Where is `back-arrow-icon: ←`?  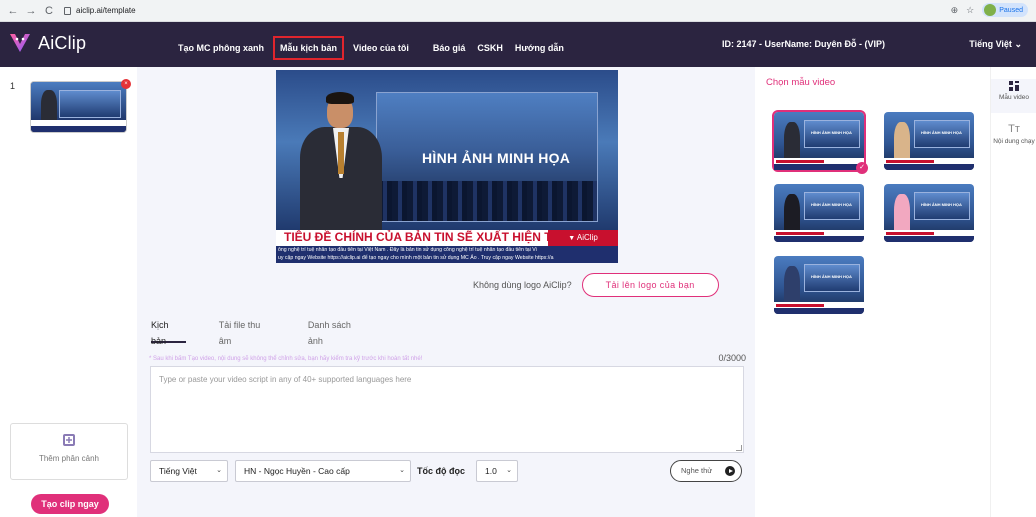 back-arrow-icon: ← is located at coordinates (13, 11).